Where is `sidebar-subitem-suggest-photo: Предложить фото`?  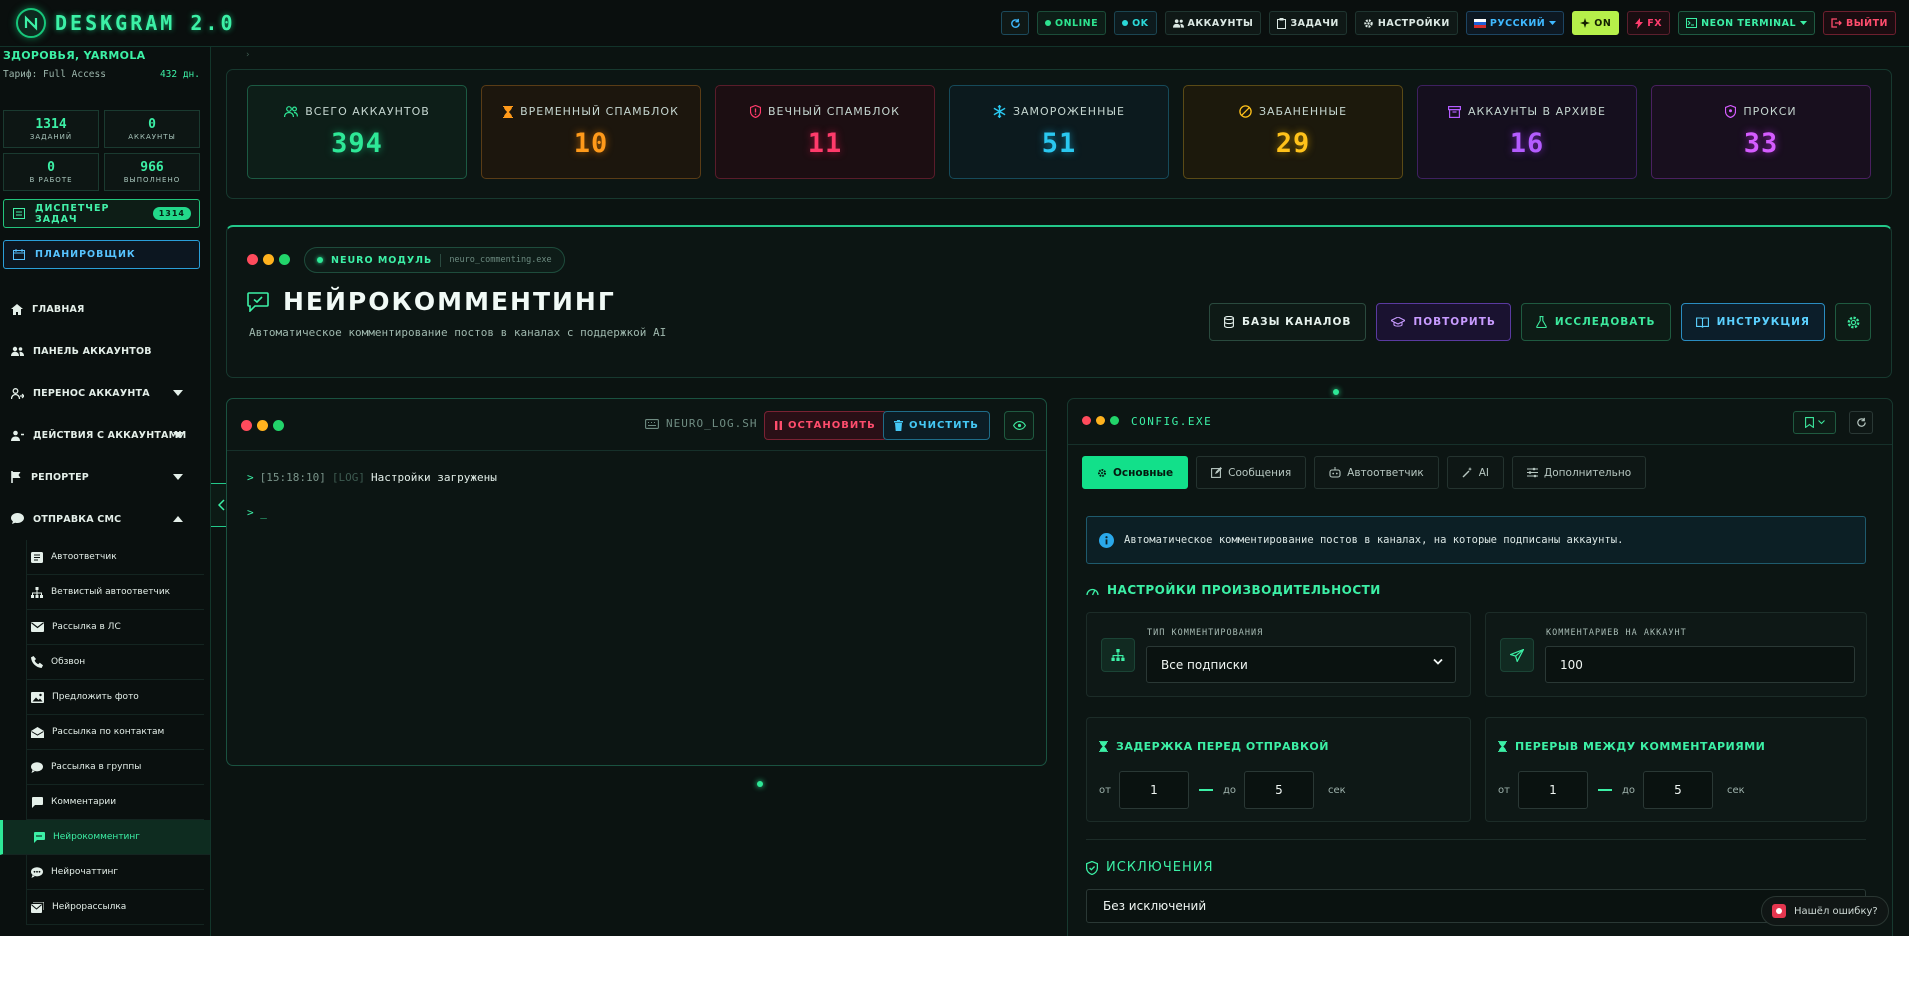 sidebar-subitem-suggest-photo: Предложить фото is located at coordinates (115, 697).